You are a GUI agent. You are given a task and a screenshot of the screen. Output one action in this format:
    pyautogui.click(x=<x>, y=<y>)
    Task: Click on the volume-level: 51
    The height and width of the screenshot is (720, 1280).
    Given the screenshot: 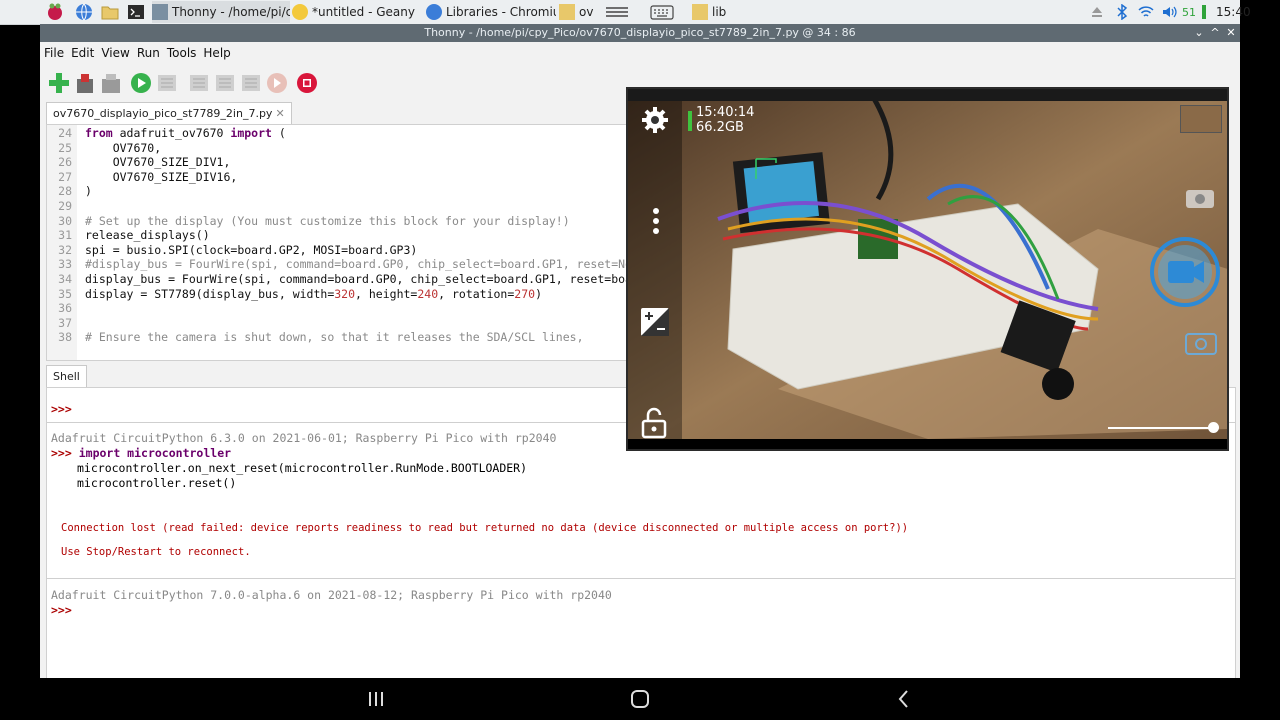 What is the action you would take?
    pyautogui.click(x=1189, y=12)
    